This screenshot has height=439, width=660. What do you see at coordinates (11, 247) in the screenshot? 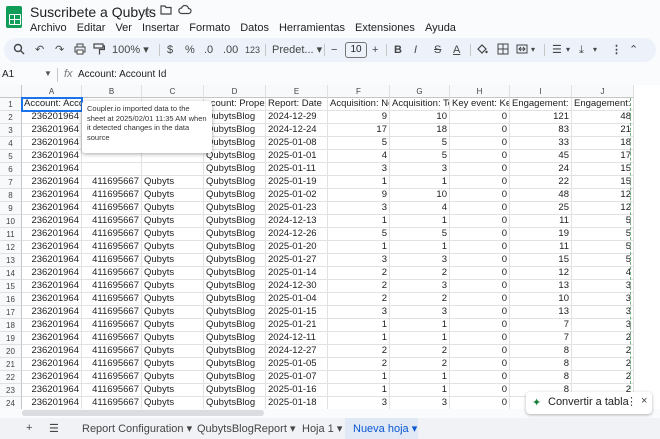
I see `row-header: 12` at bounding box center [11, 247].